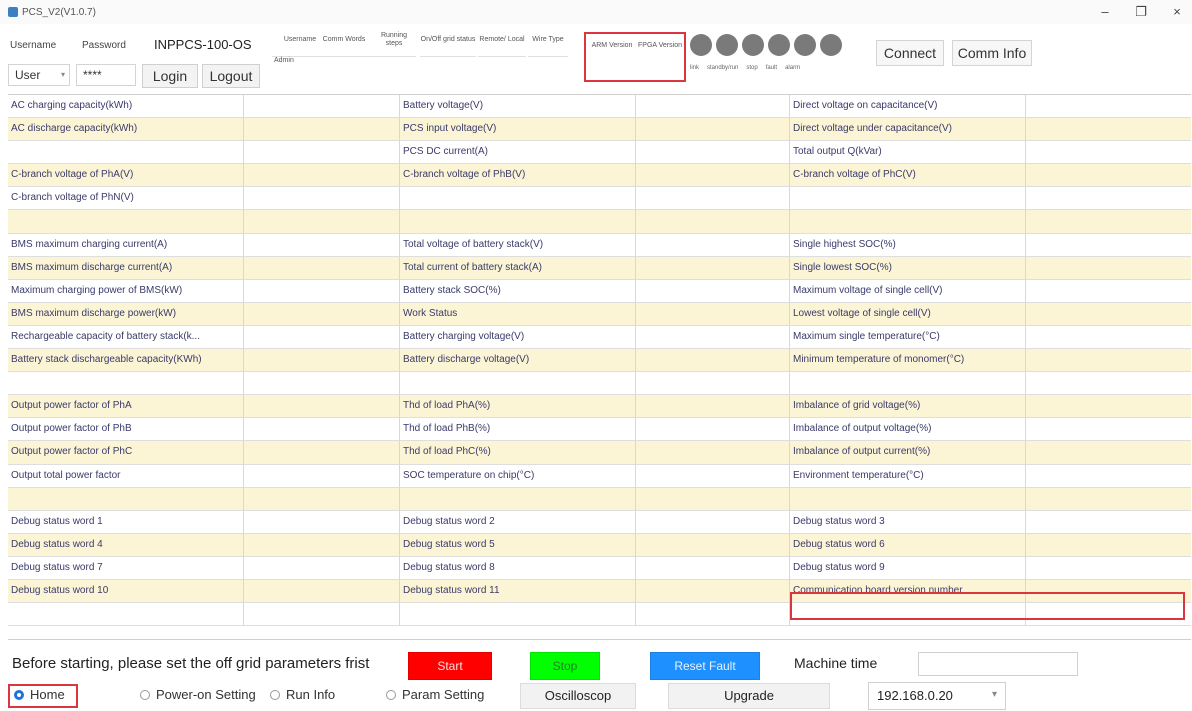  I want to click on param-name-cell: Thd of load PhB(%), so click(518, 430).